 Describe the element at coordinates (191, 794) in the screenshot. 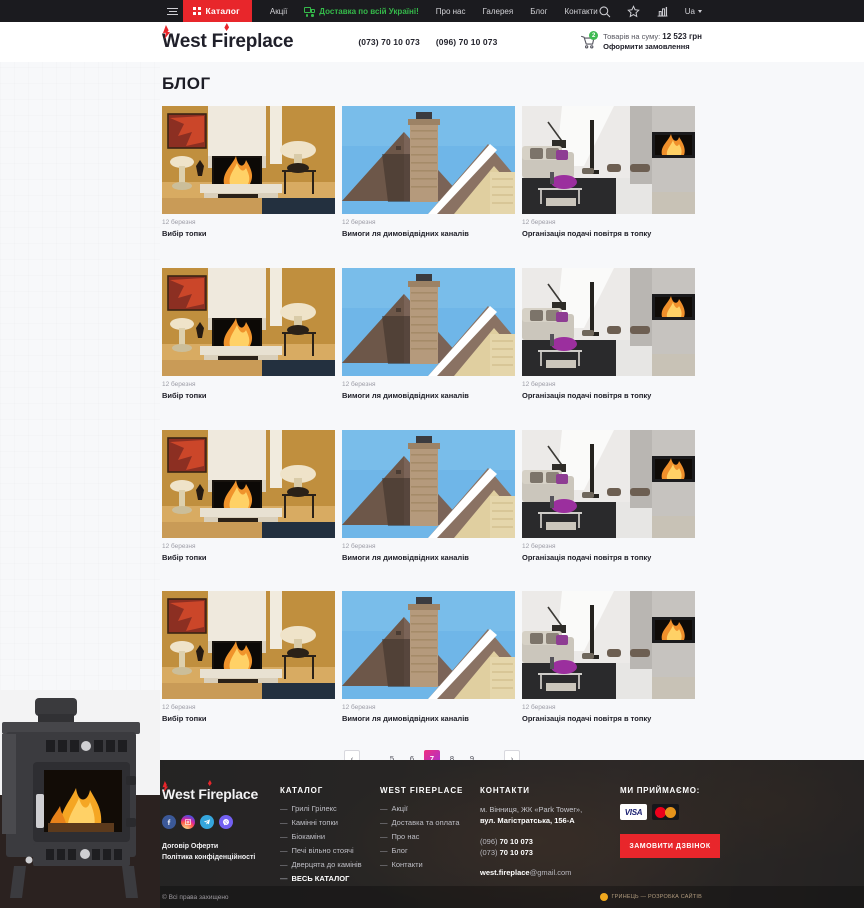

I see `footer-logo-text-b: est F` at that location.